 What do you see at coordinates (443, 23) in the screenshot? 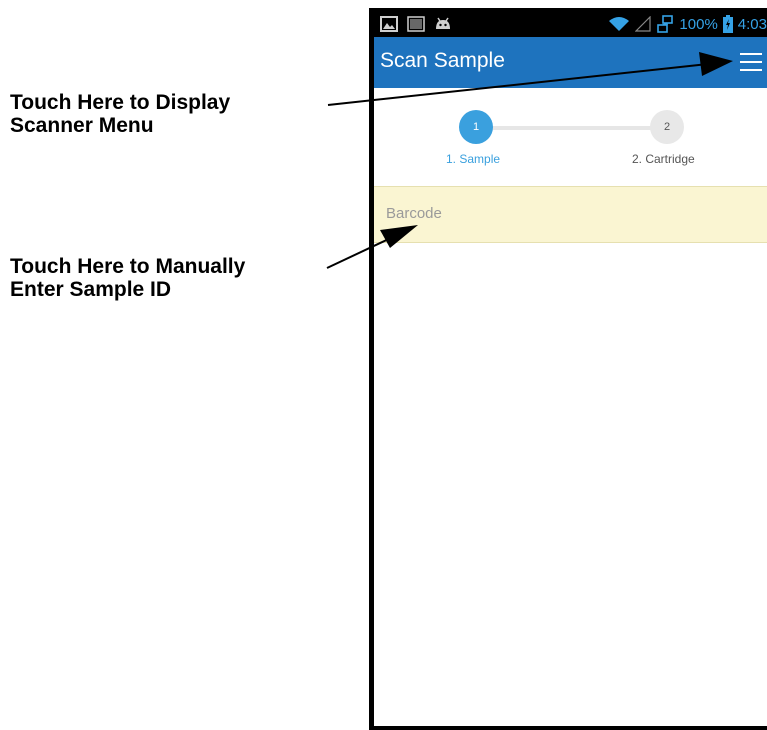
I see `android-icon` at bounding box center [443, 23].